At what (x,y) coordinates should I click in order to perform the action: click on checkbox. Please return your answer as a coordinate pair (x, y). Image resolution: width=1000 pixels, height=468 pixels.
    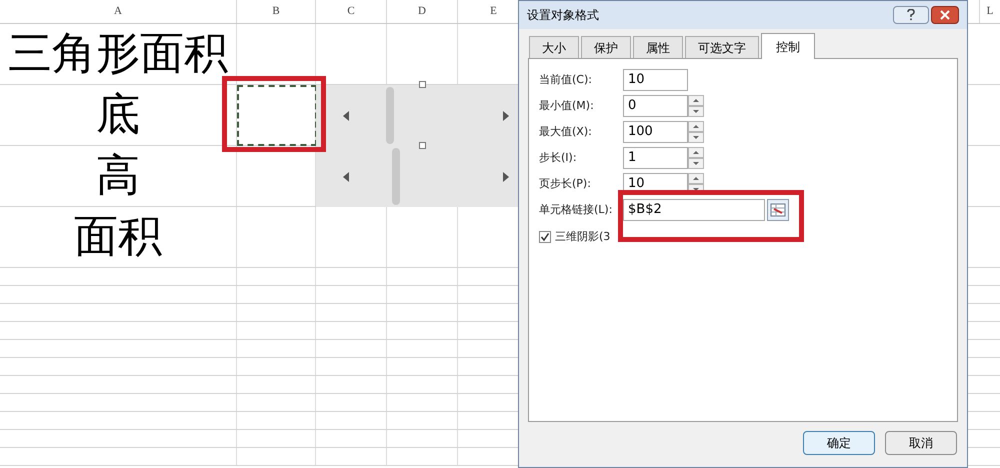
    Looking at the image, I should click on (545, 237).